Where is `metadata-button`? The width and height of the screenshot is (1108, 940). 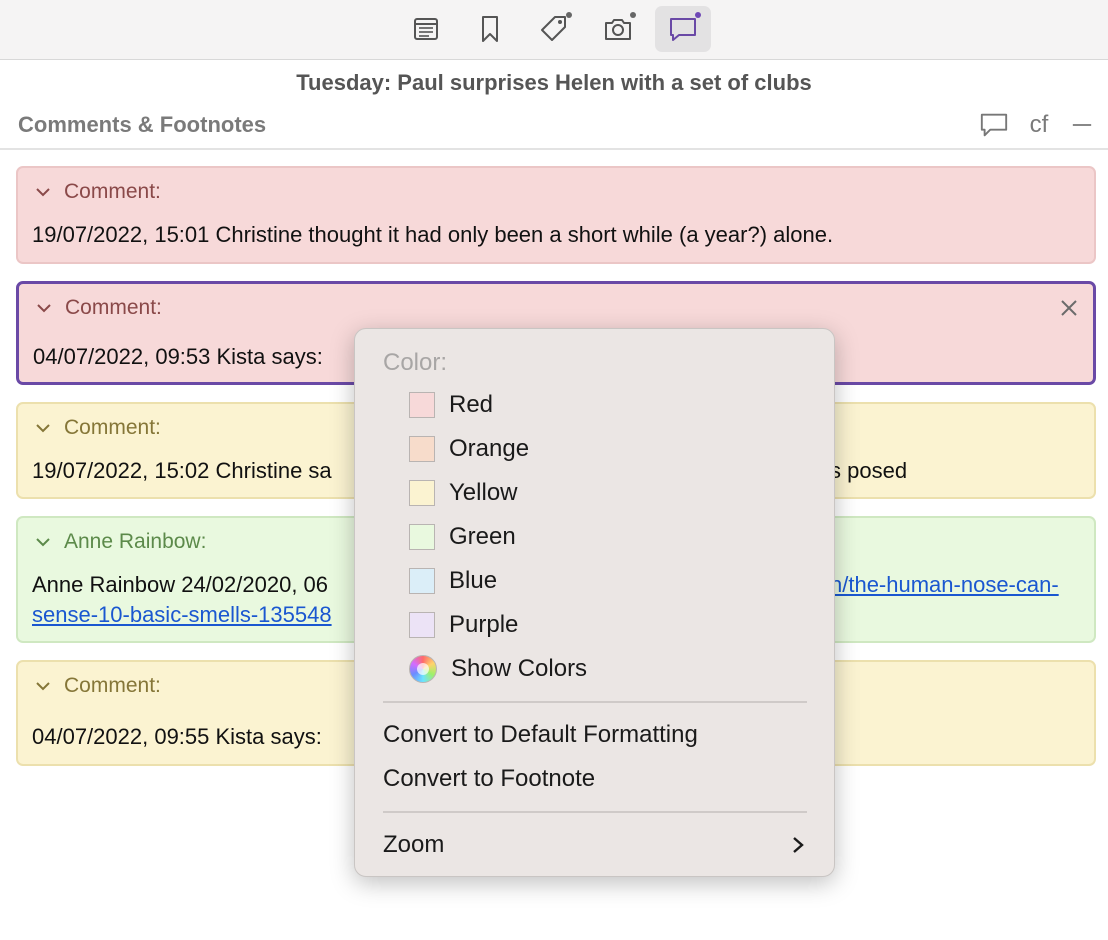 metadata-button is located at coordinates (554, 29).